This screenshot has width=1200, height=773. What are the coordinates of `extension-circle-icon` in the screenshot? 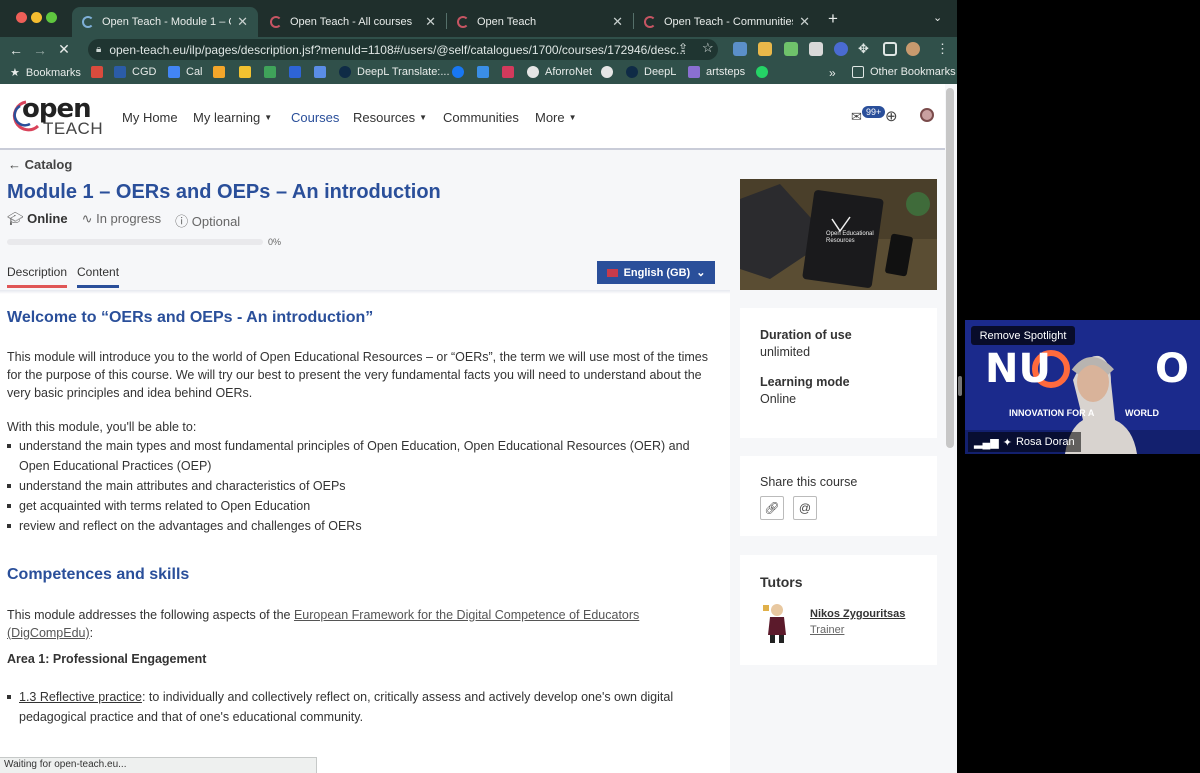 It's located at (841, 49).